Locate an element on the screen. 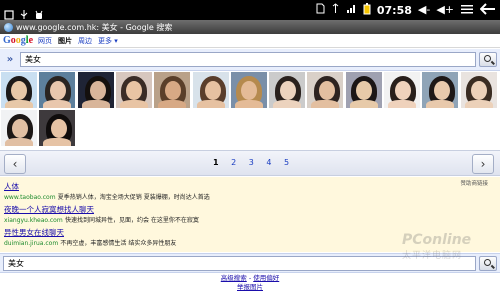 The height and width of the screenshot is (293, 500). ad-title: 夜晚一个人寂寞想找人聊天 is located at coordinates (101, 209).